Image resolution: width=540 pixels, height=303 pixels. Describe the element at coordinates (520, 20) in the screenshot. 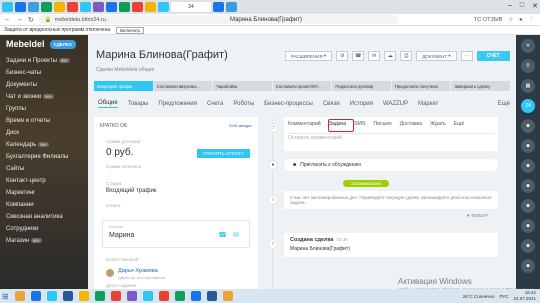

I see `profile-icon: ●` at that location.